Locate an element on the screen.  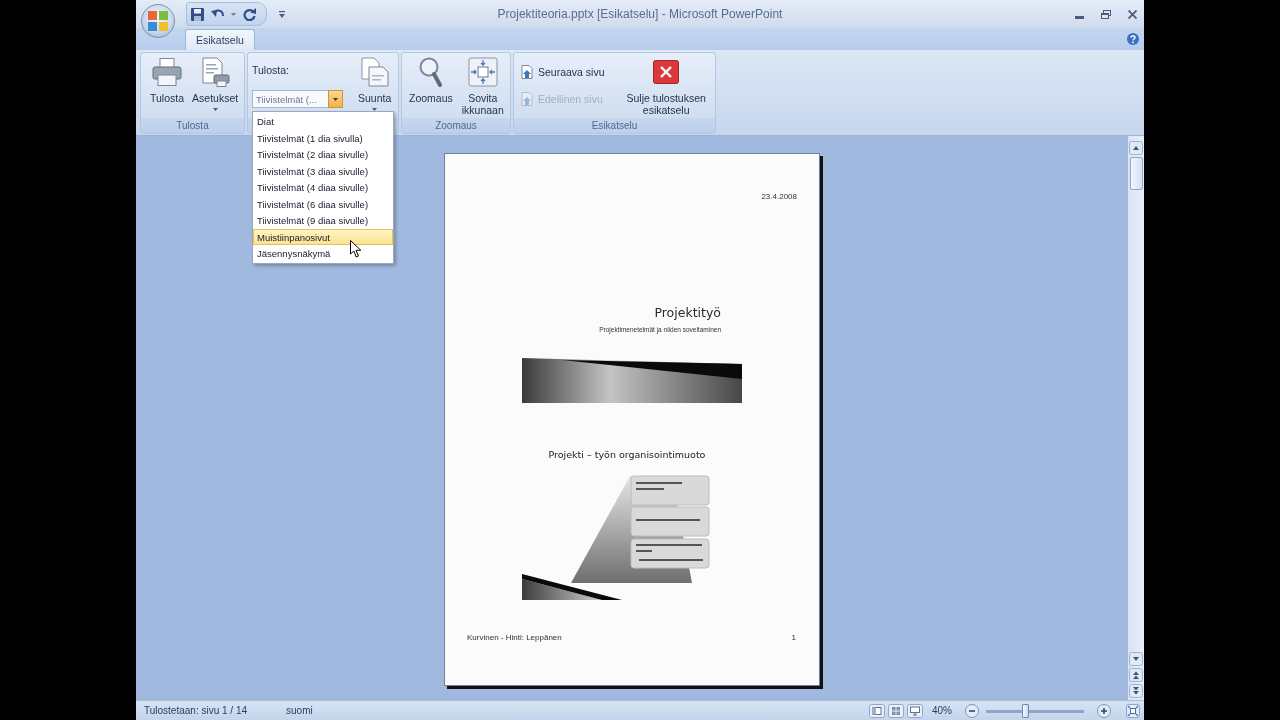
ribbon-button: Seuraava sivu is located at coordinates (566, 72).